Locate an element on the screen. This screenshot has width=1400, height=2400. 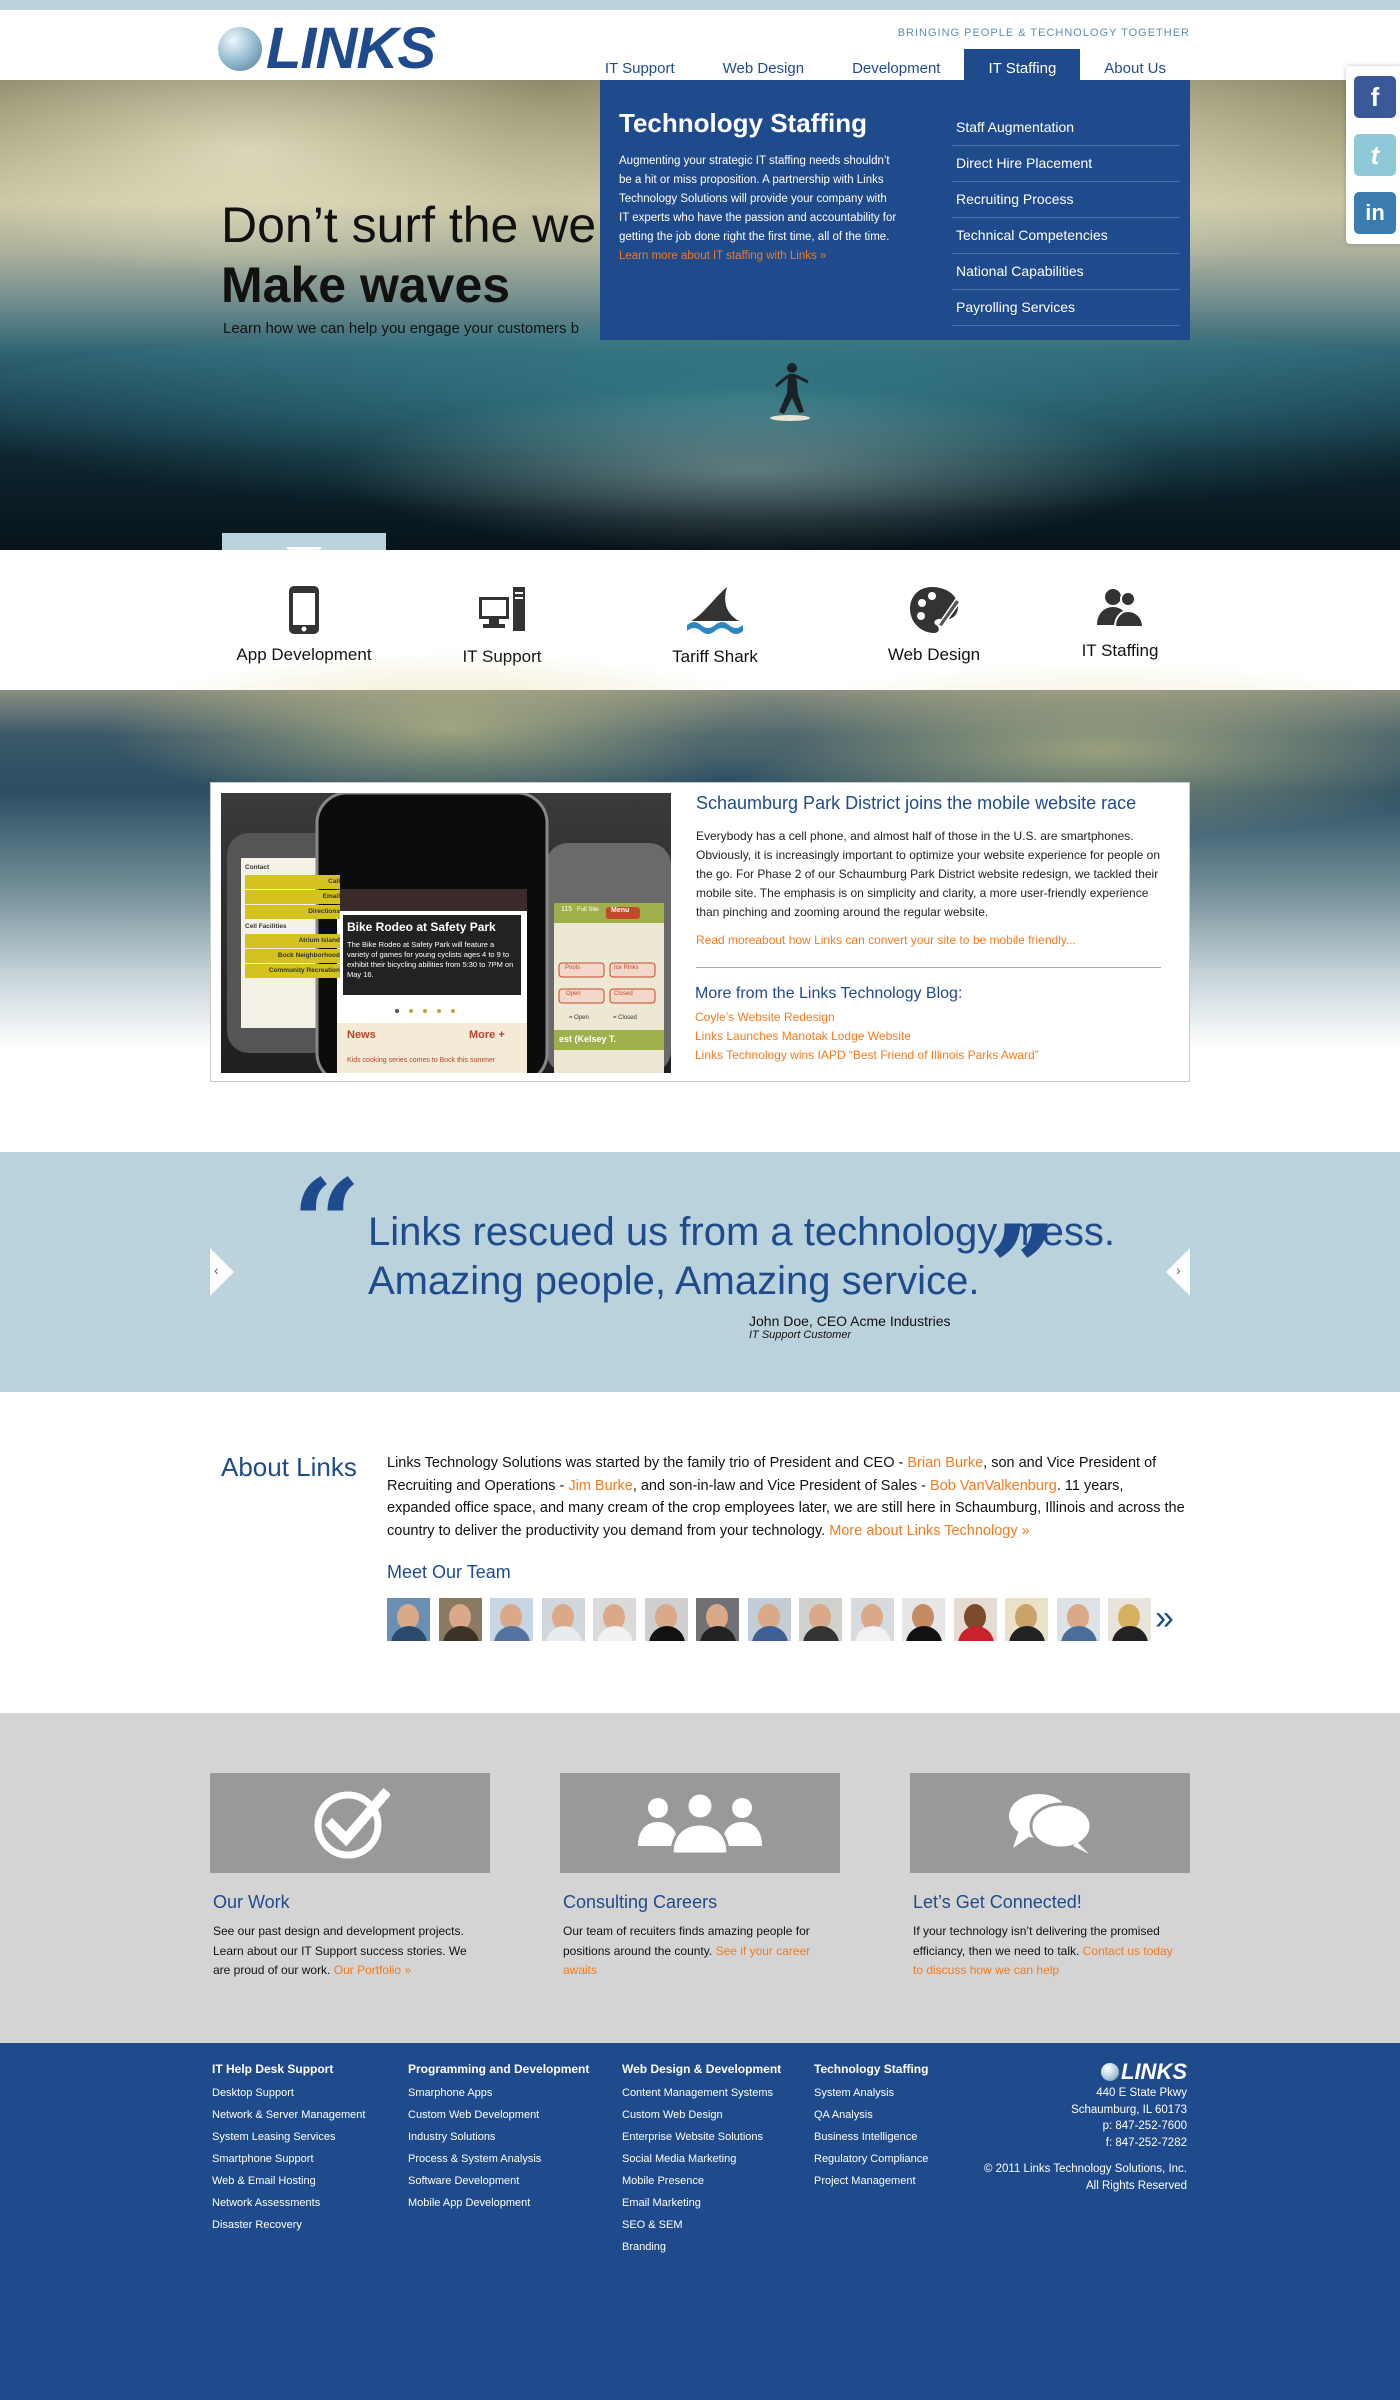
footer-link: Project Management is located at coordinates (871, 2181).